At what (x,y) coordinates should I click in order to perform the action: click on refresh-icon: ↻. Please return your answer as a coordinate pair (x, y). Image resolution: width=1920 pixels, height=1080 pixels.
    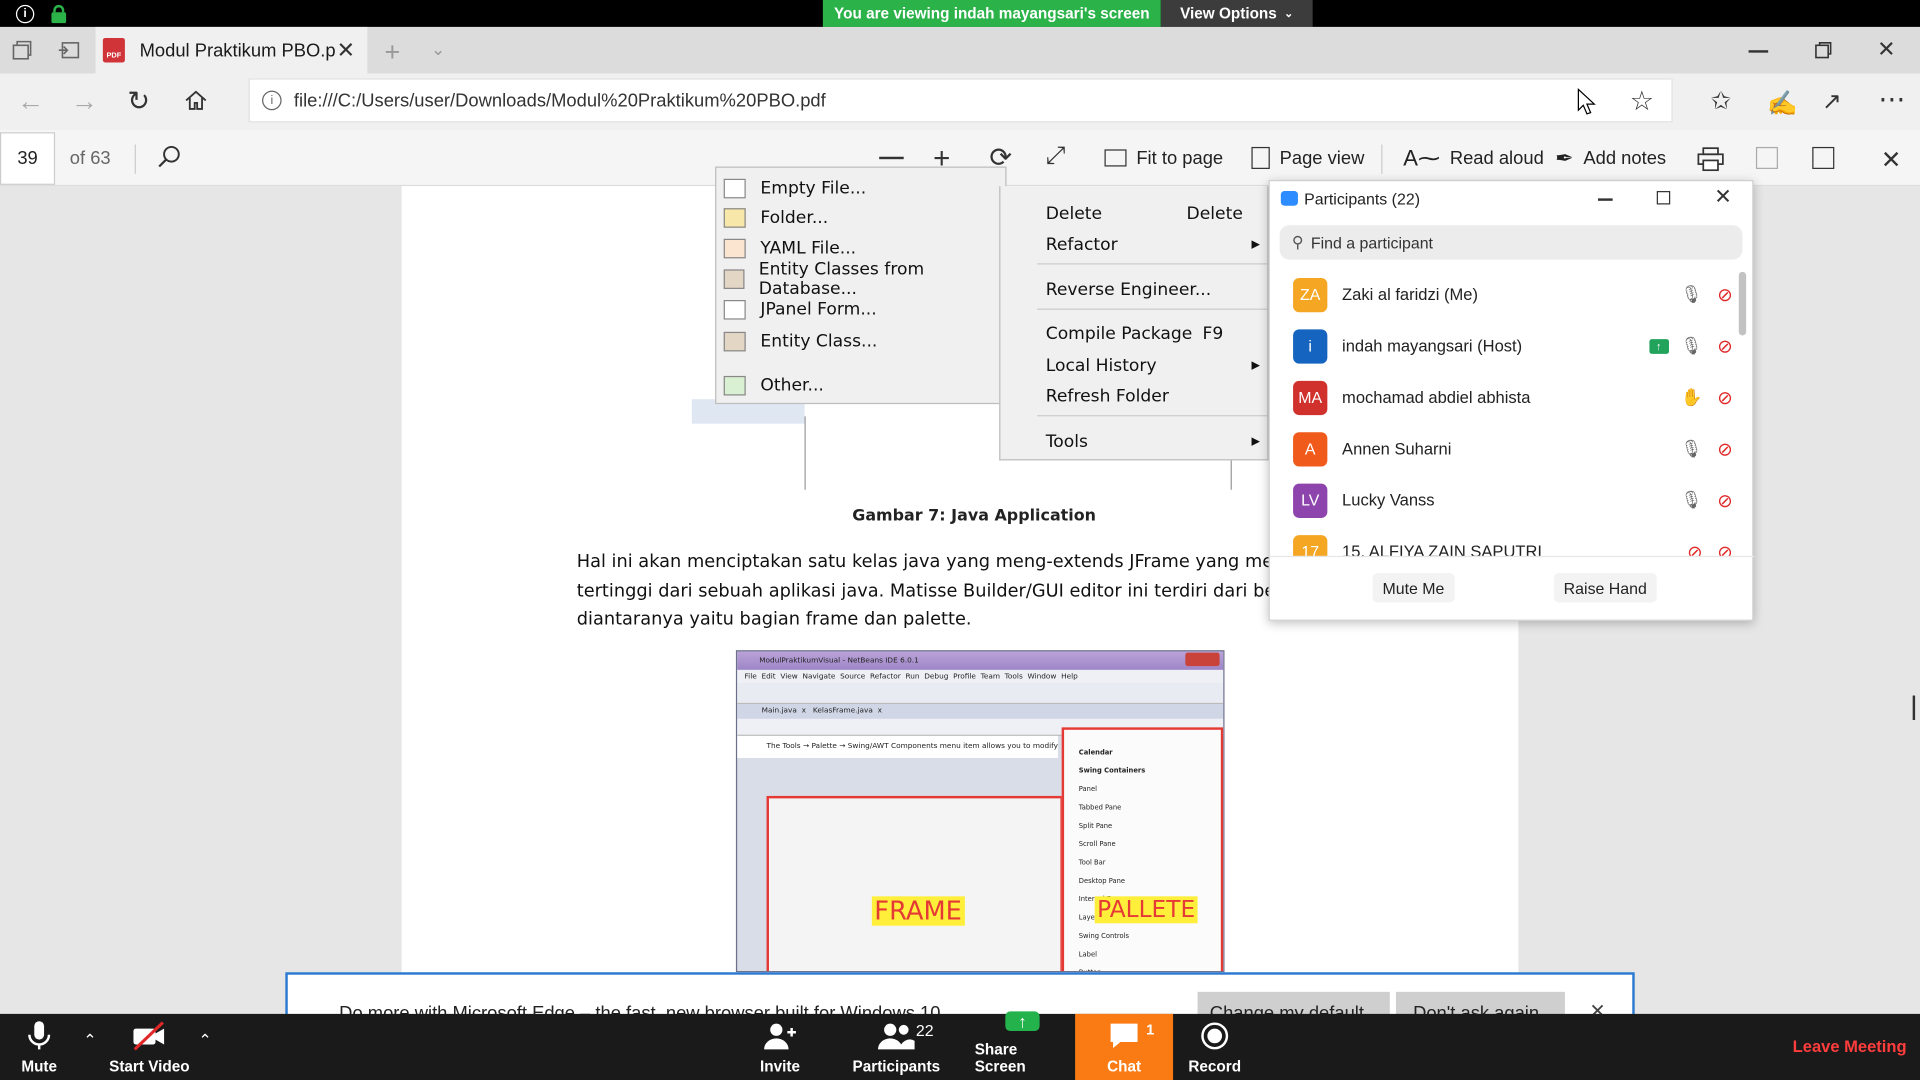
    Looking at the image, I should click on (138, 102).